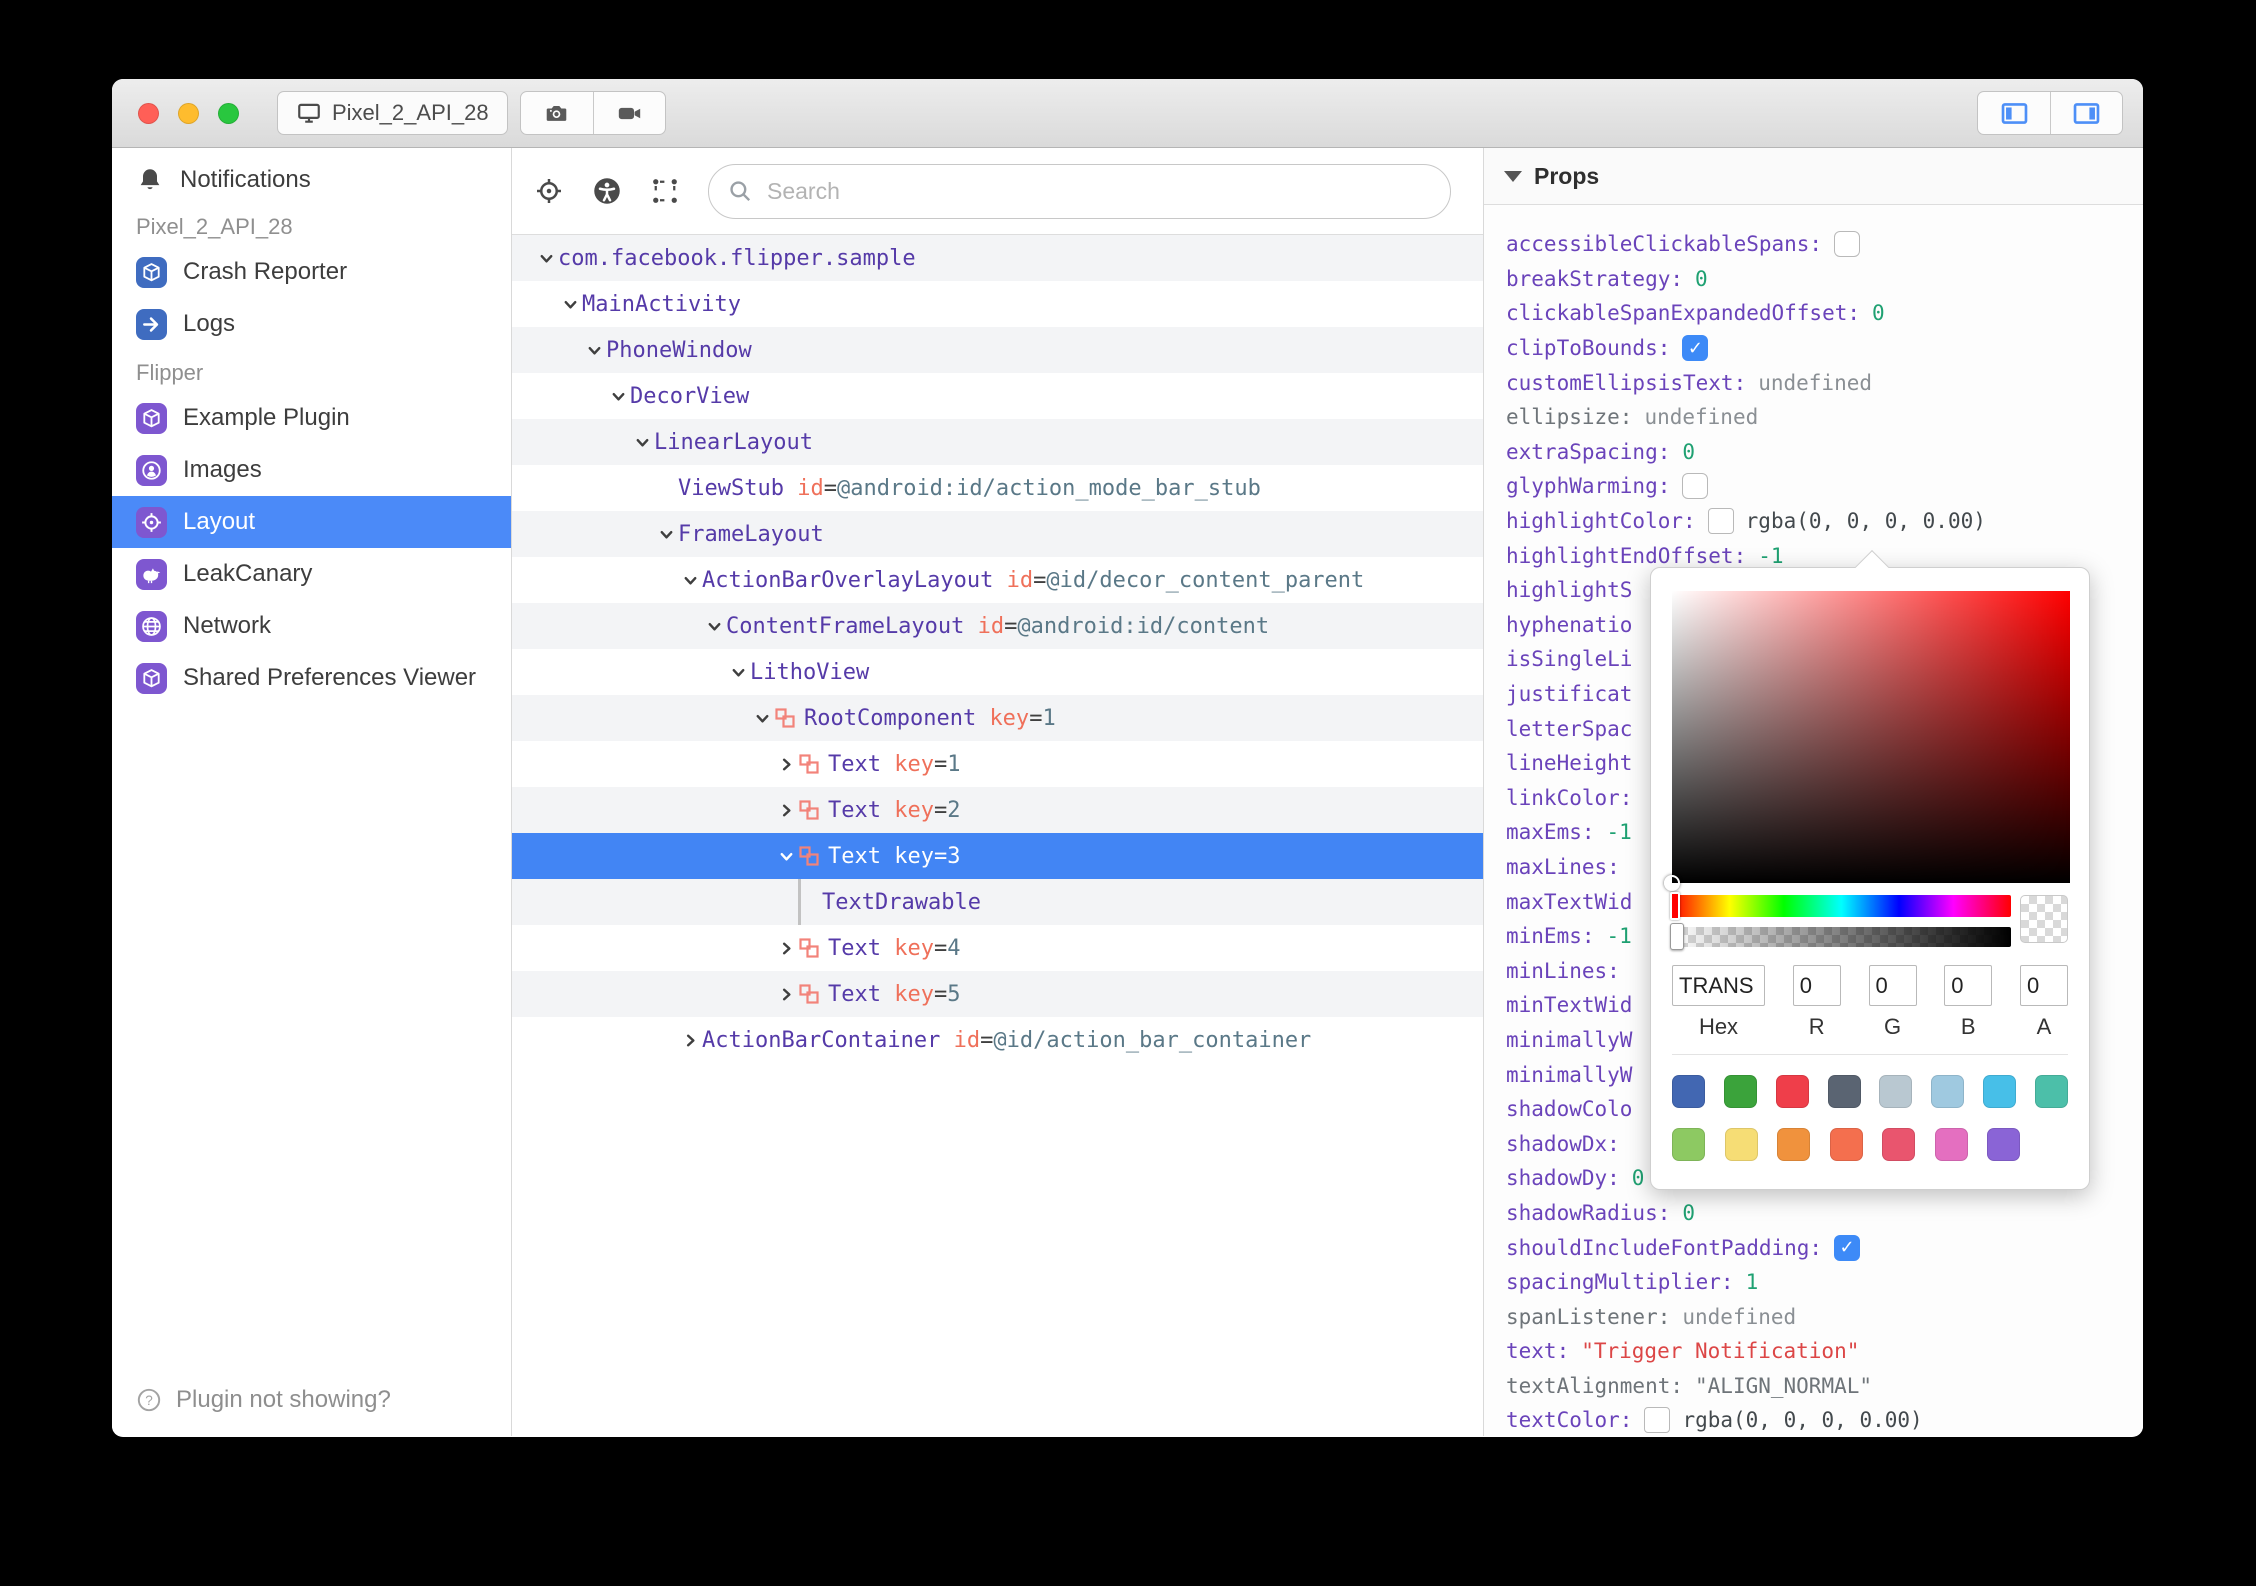 This screenshot has width=2256, height=1586. What do you see at coordinates (1867, 741) in the screenshot?
I see `saturation-square` at bounding box center [1867, 741].